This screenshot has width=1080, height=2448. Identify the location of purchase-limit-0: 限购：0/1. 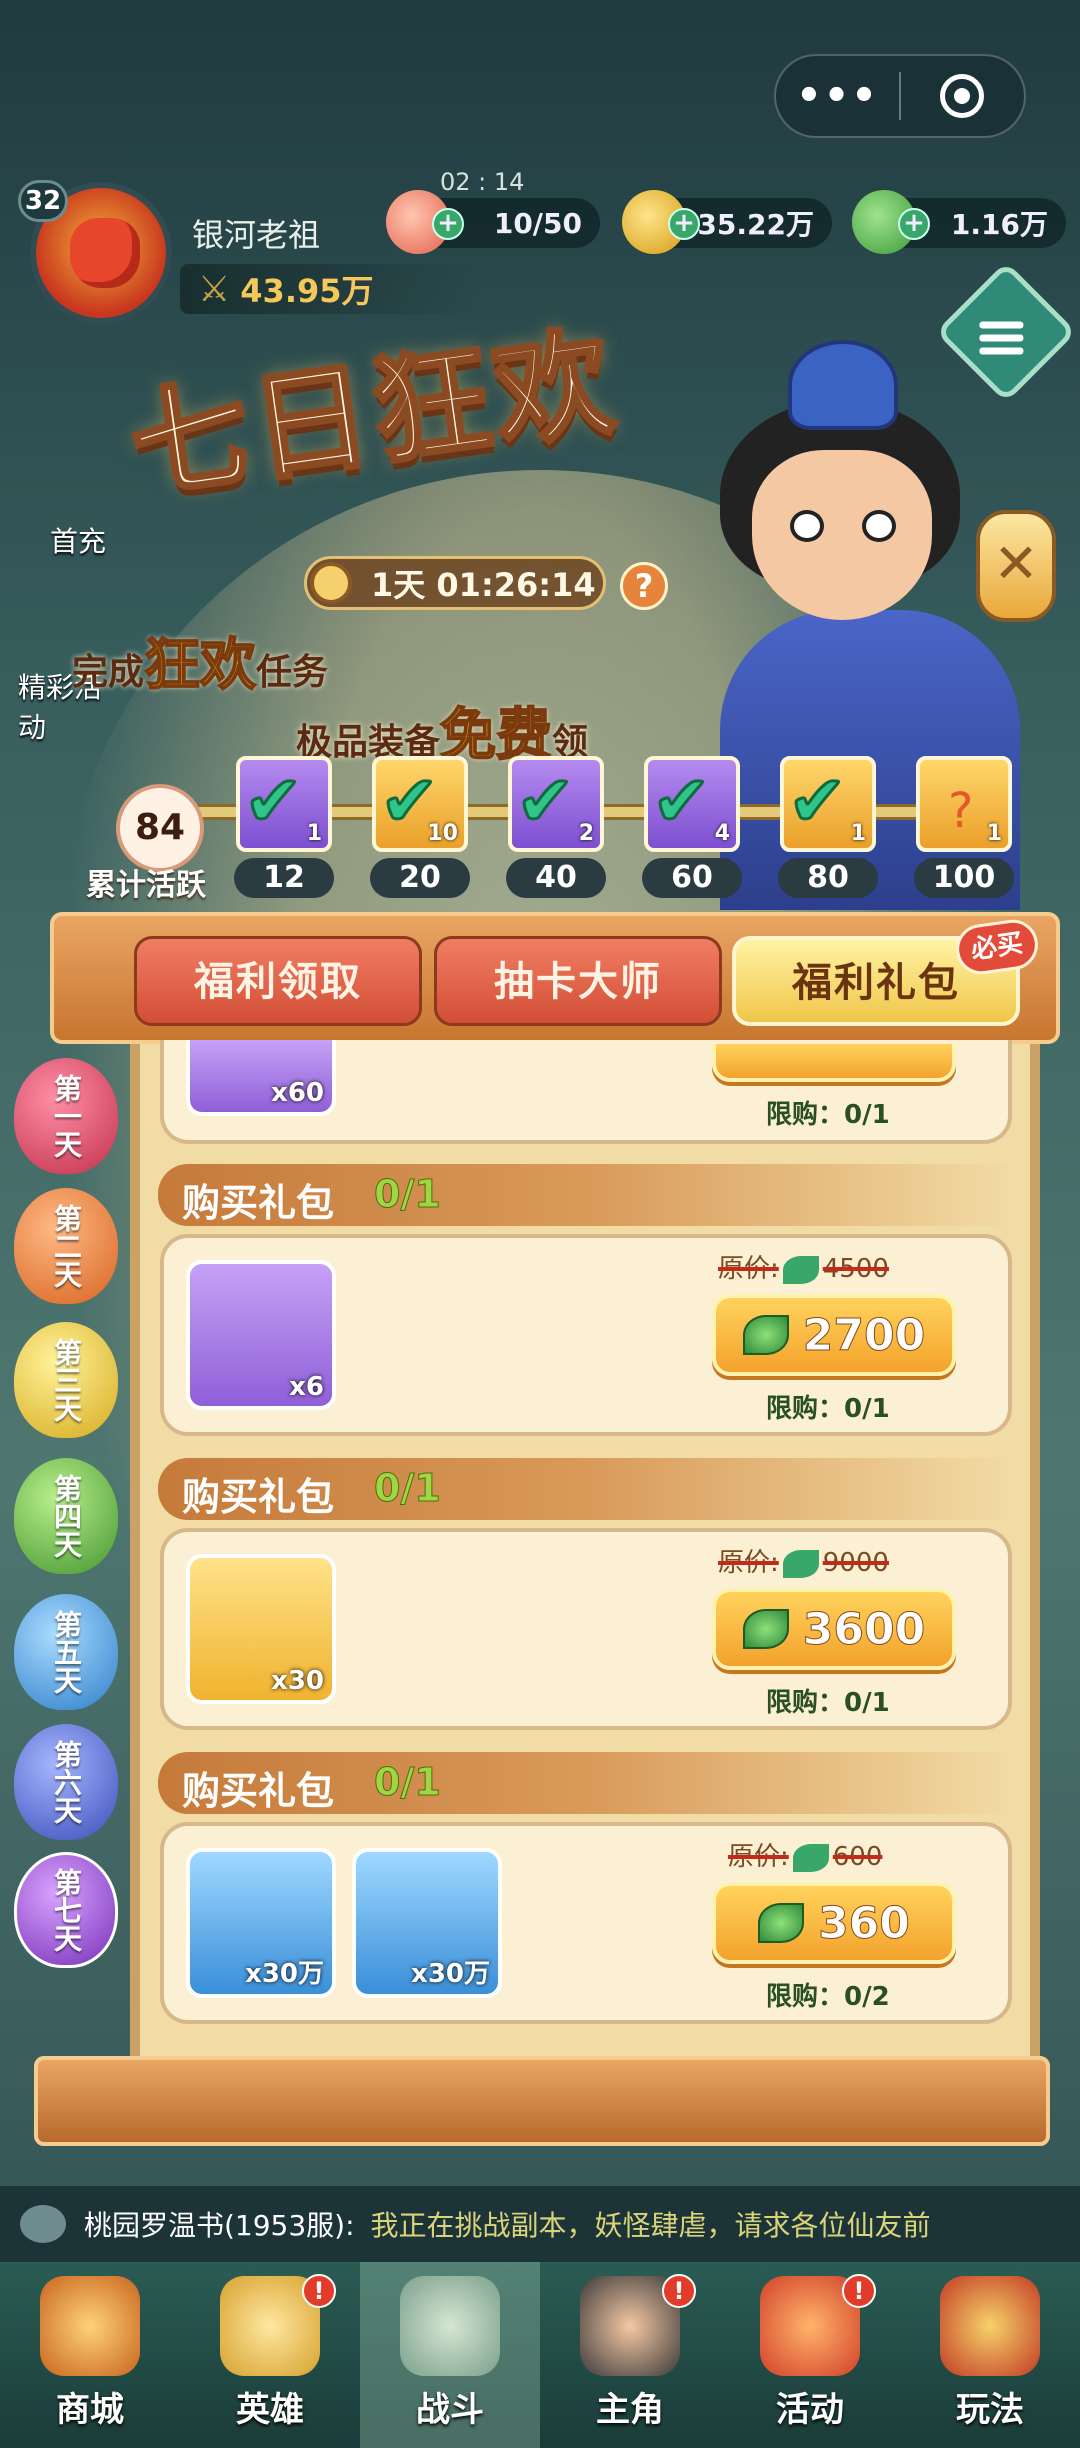
(828, 1115).